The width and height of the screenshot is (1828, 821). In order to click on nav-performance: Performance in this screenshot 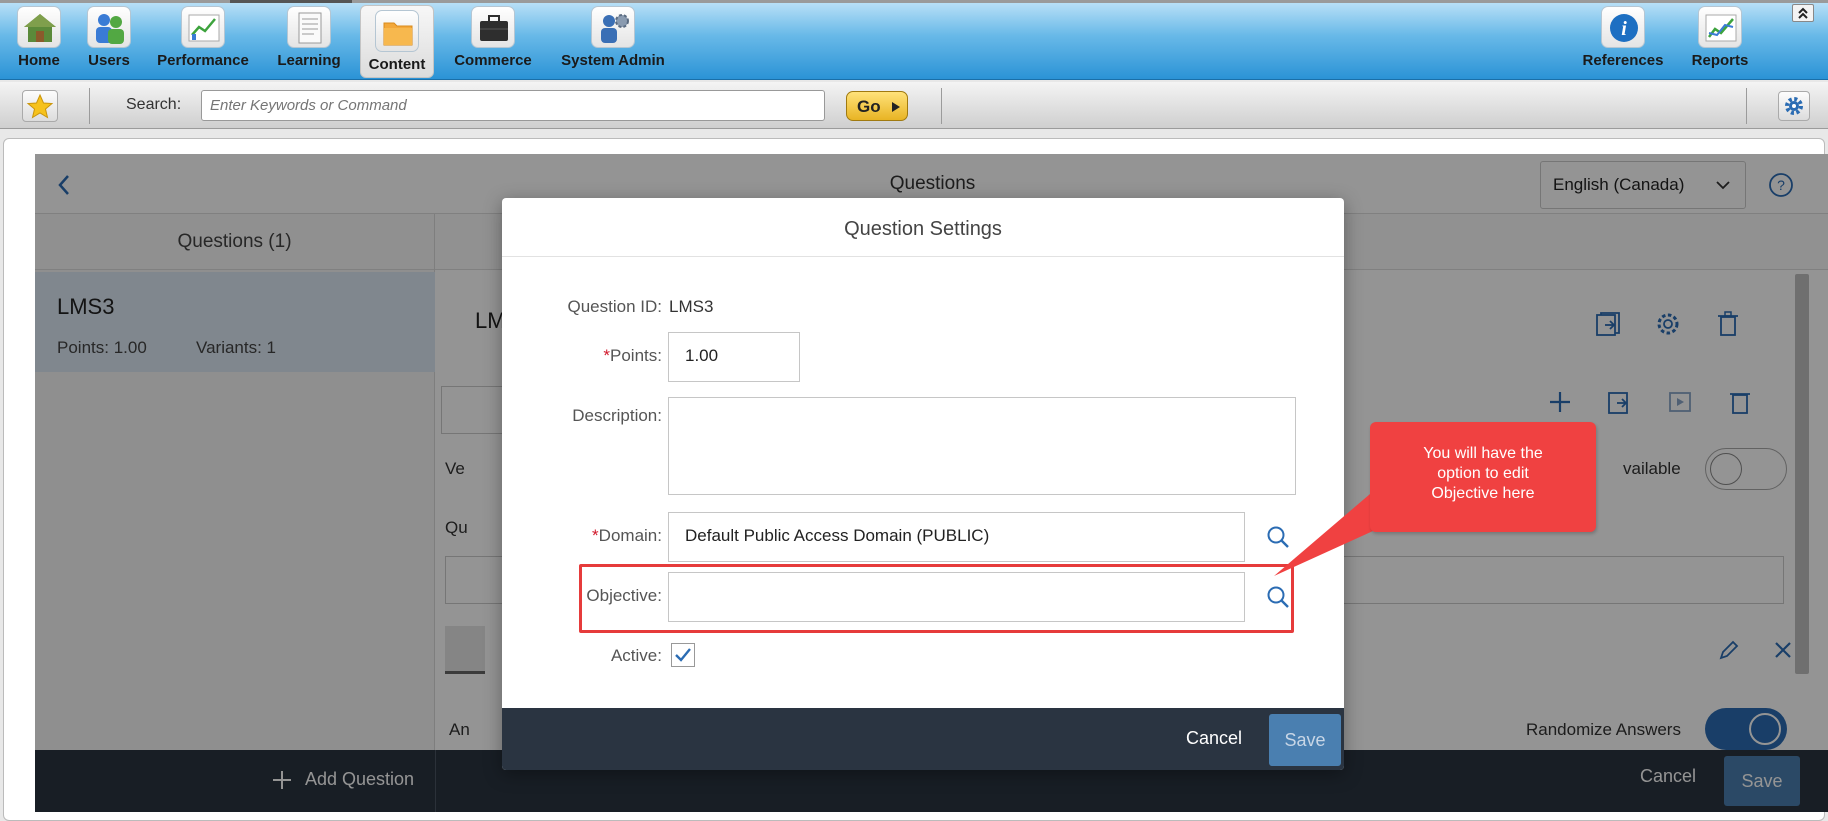, I will do `click(203, 42)`.